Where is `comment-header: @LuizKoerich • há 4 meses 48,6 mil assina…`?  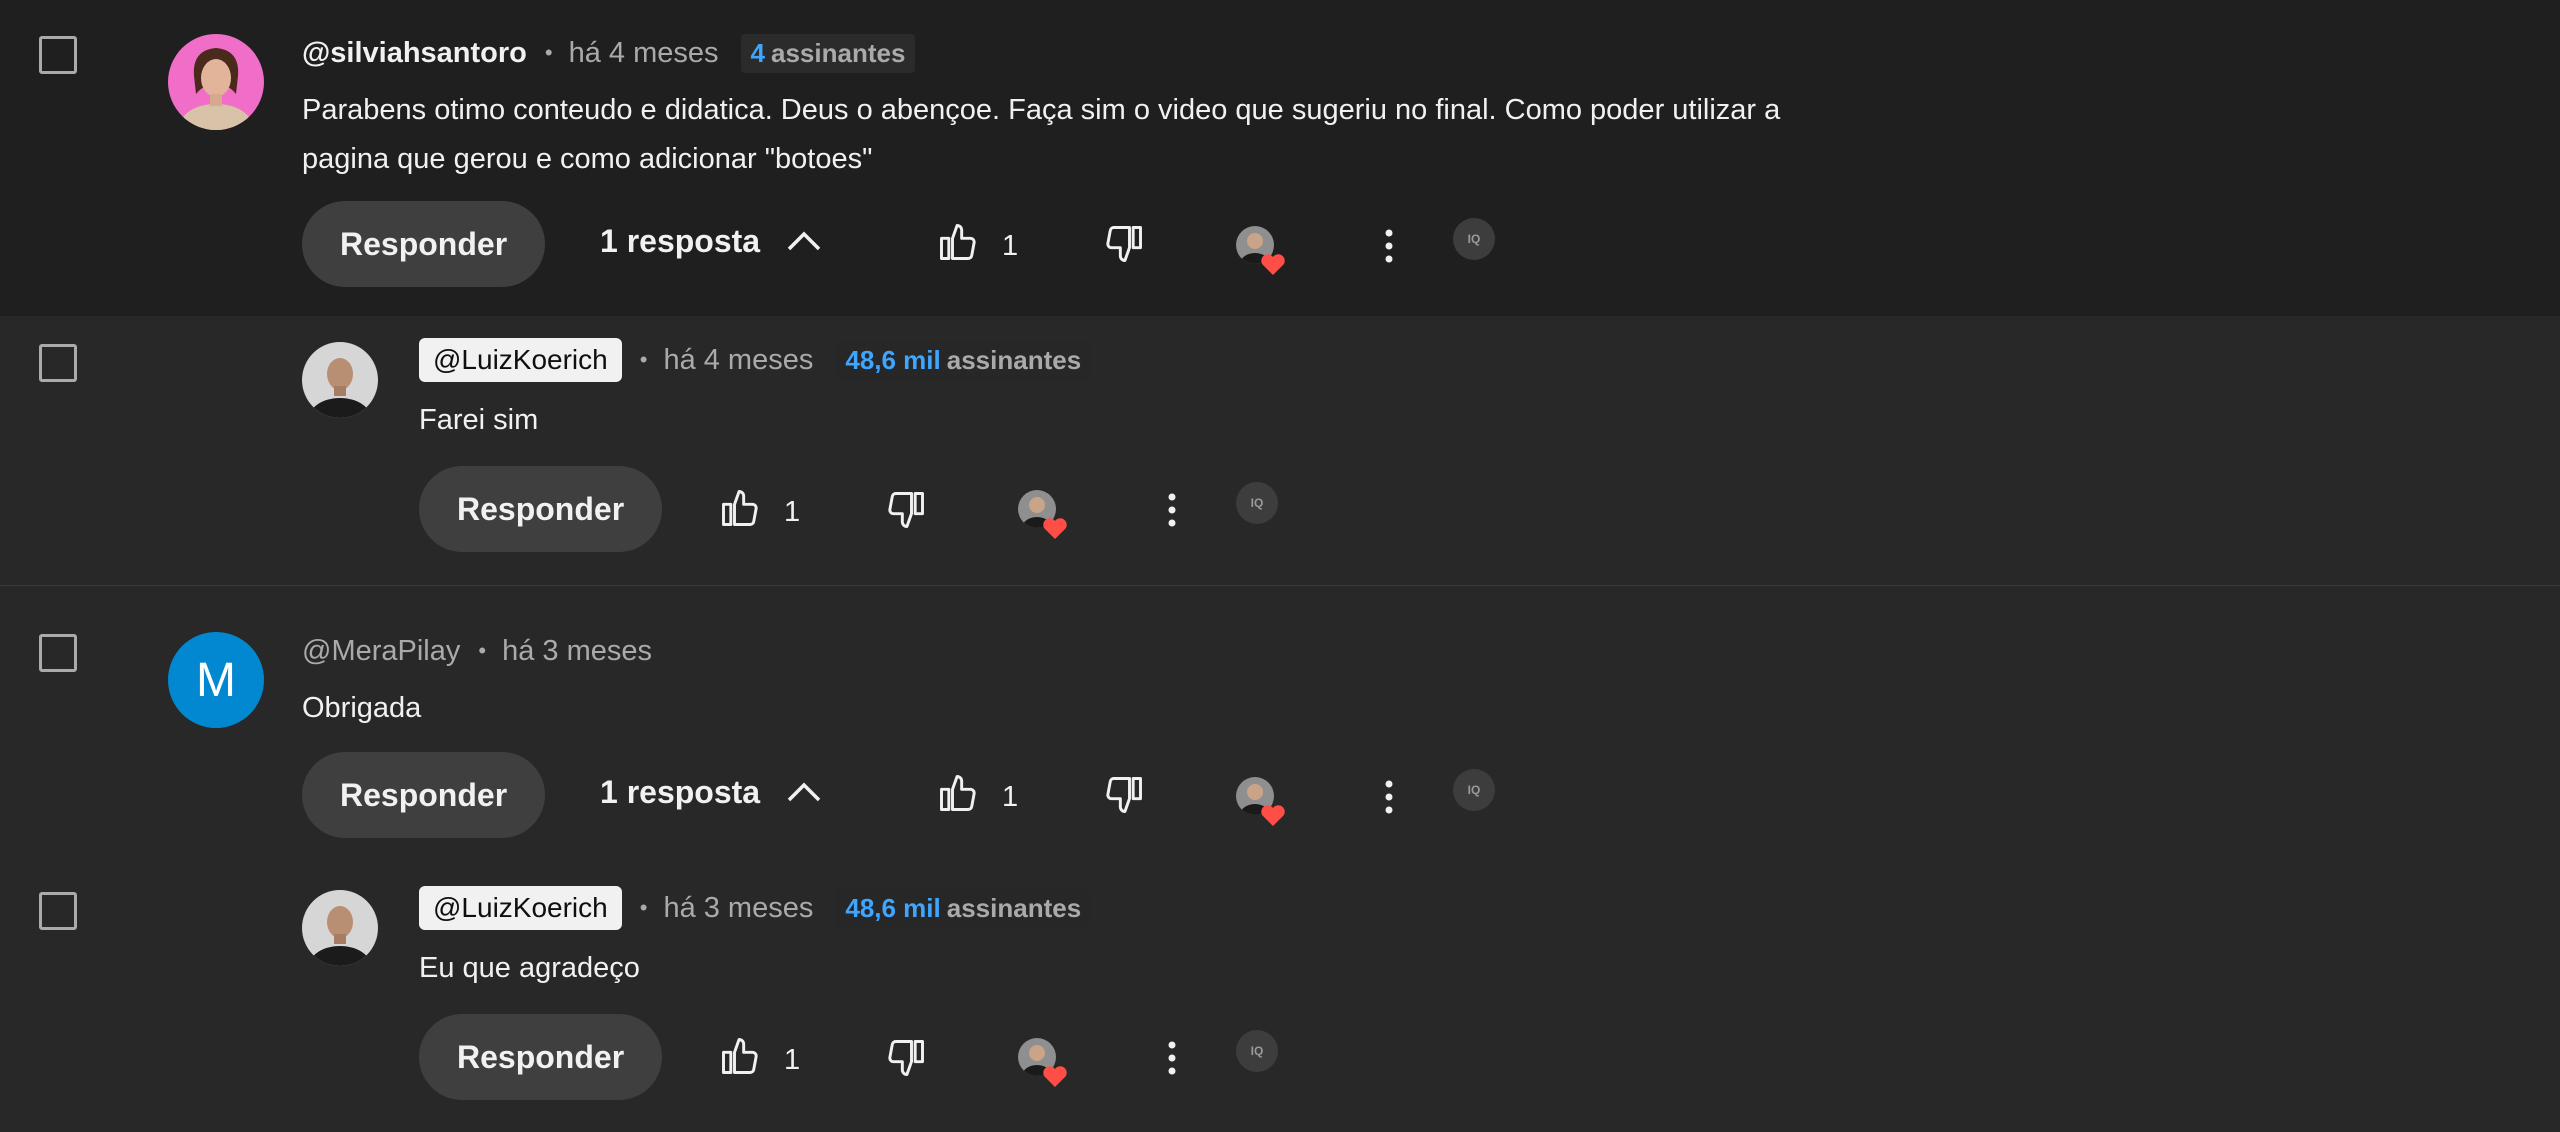
comment-header: @LuizKoerich • há 4 meses 48,6 mil assina… is located at coordinates (755, 360).